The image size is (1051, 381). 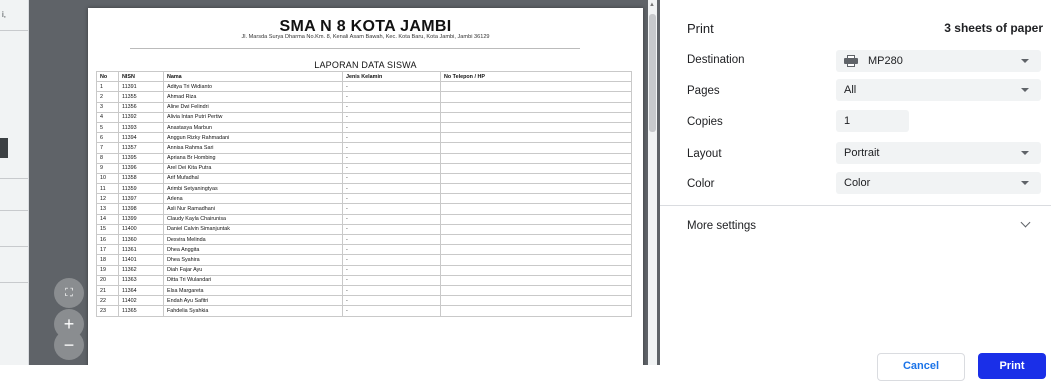 What do you see at coordinates (141, 97) in the screenshot?
I see `table-cell: 11355` at bounding box center [141, 97].